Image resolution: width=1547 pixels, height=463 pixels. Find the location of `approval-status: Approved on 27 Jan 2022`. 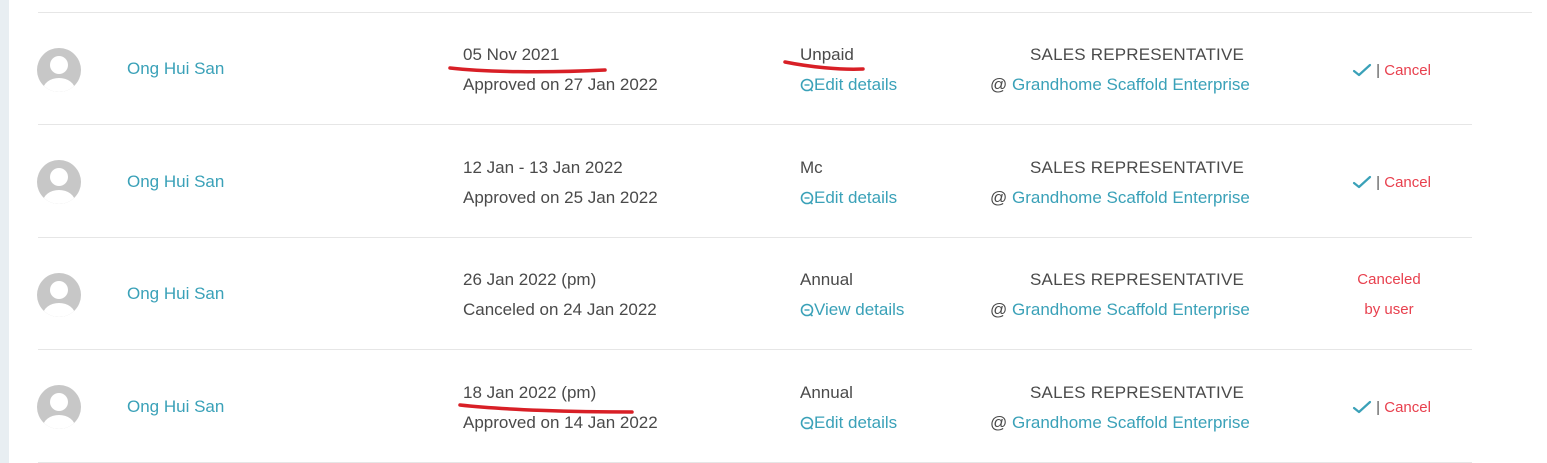

approval-status: Approved on 27 Jan 2022 is located at coordinates (560, 84).